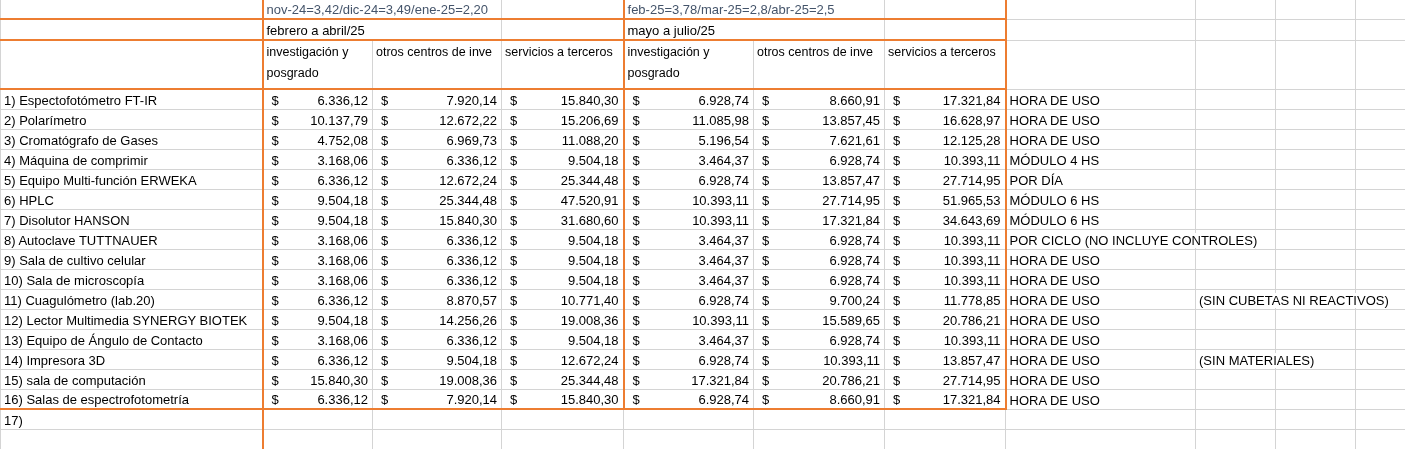 This screenshot has width=1405, height=449. Describe the element at coordinates (971, 220) in the screenshot. I see `price-value: 34.643,69` at that location.